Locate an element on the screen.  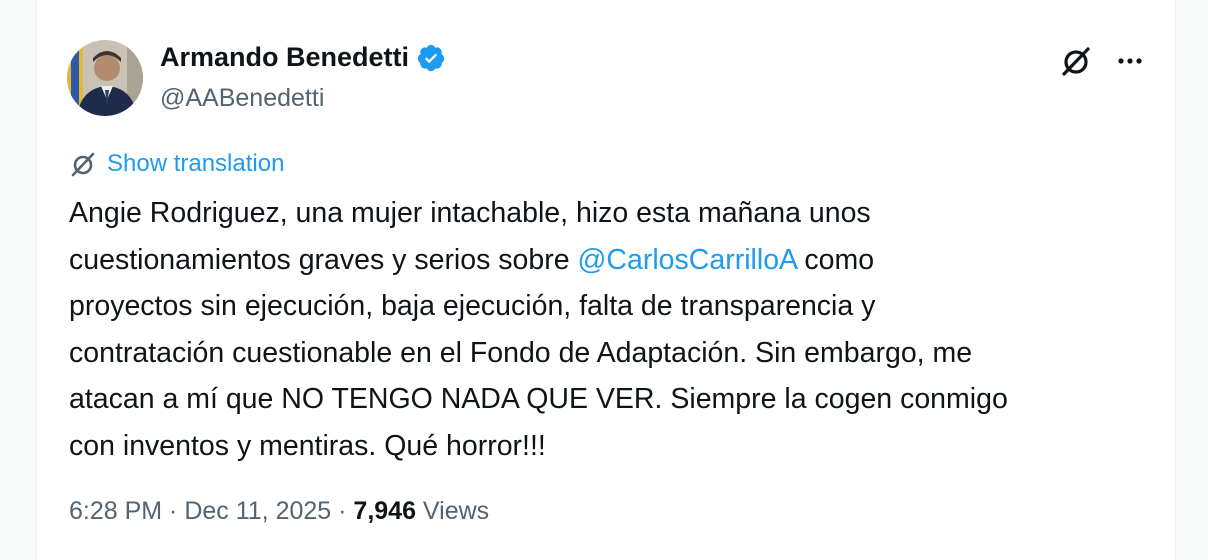
author-name-text: Armando Benedetti is located at coordinates (285, 57).